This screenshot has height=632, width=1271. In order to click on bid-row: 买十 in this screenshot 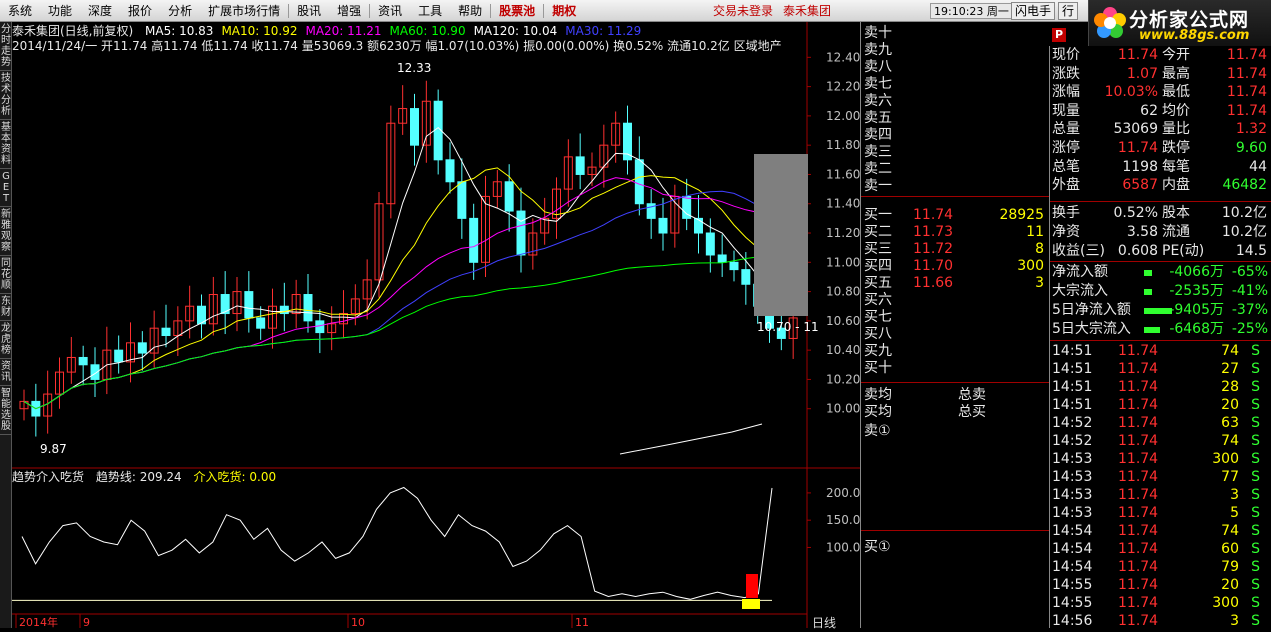, I will do `click(955, 368)`.